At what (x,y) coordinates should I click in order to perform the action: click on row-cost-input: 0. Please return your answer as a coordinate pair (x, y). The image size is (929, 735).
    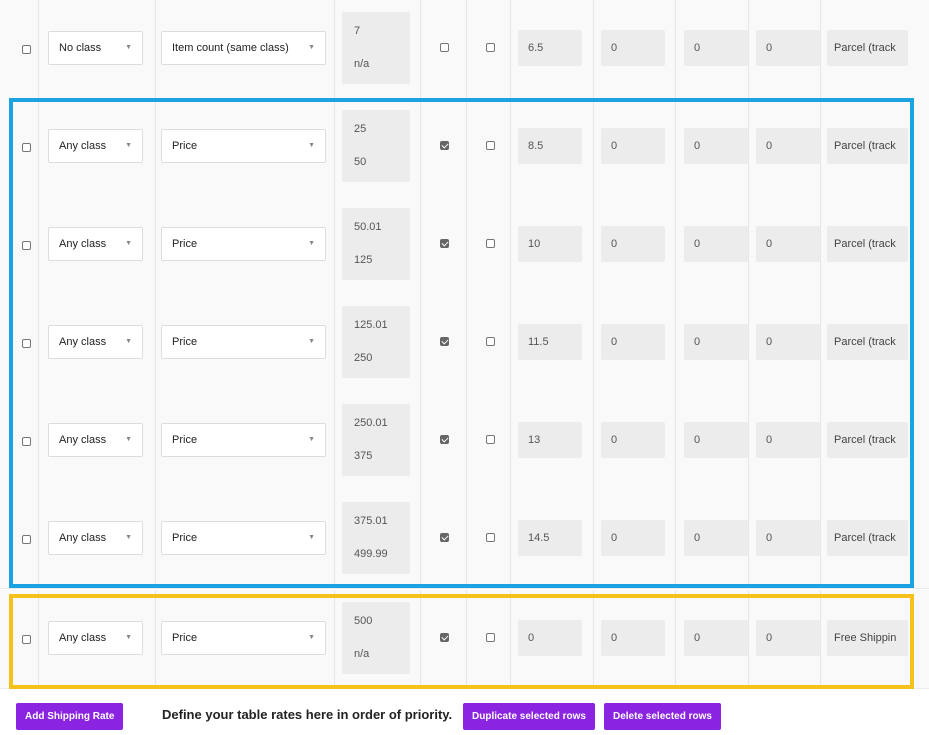
    Looking at the image, I should click on (550, 638).